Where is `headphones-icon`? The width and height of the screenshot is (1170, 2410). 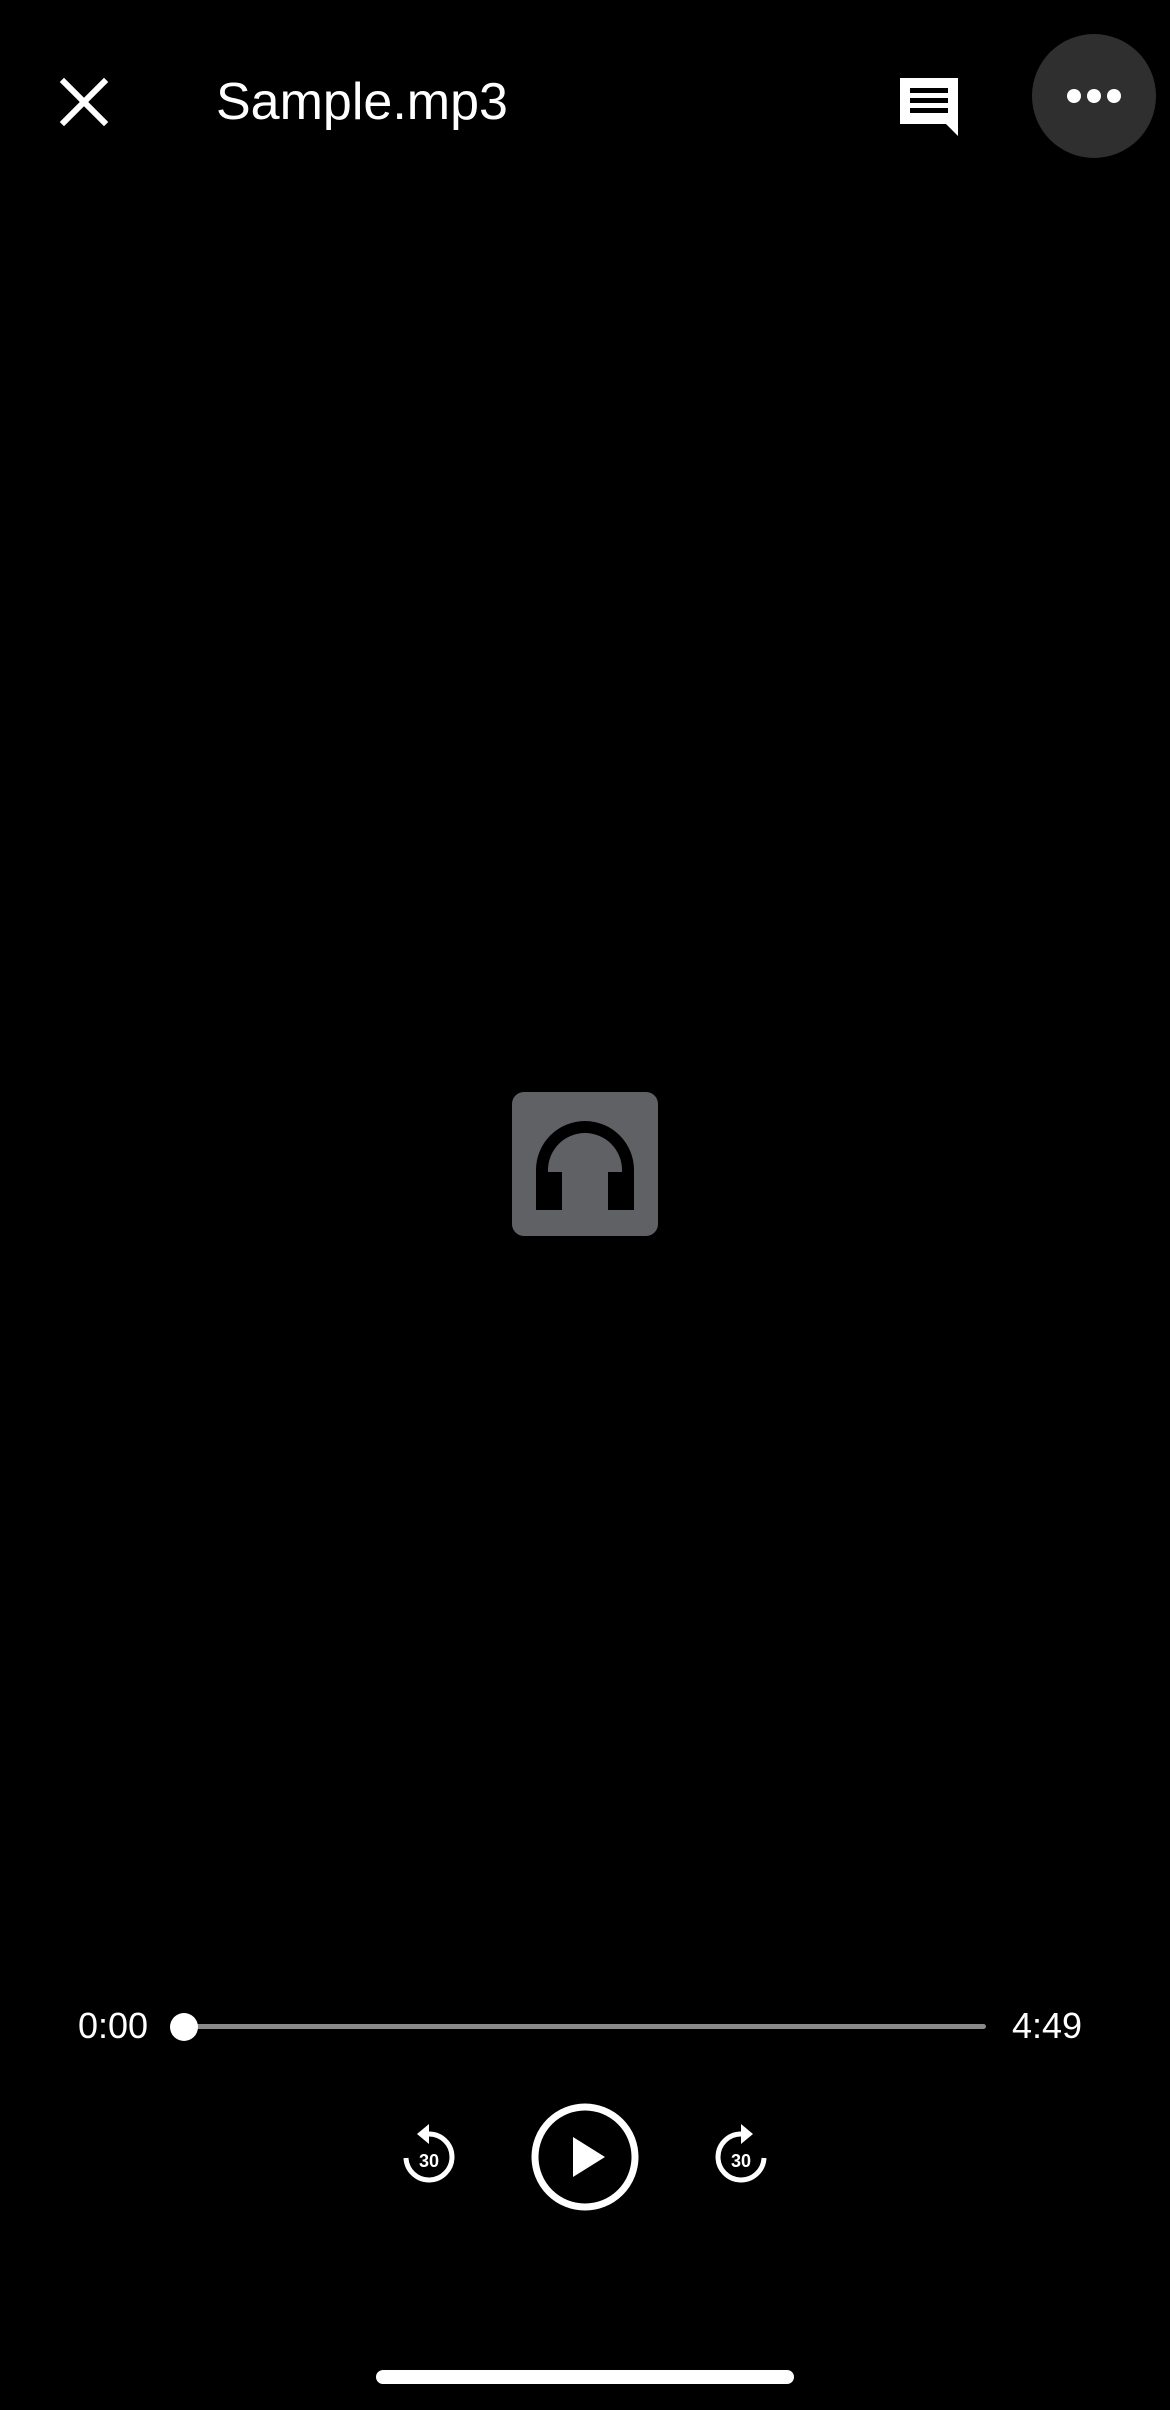
headphones-icon is located at coordinates (585, 1164).